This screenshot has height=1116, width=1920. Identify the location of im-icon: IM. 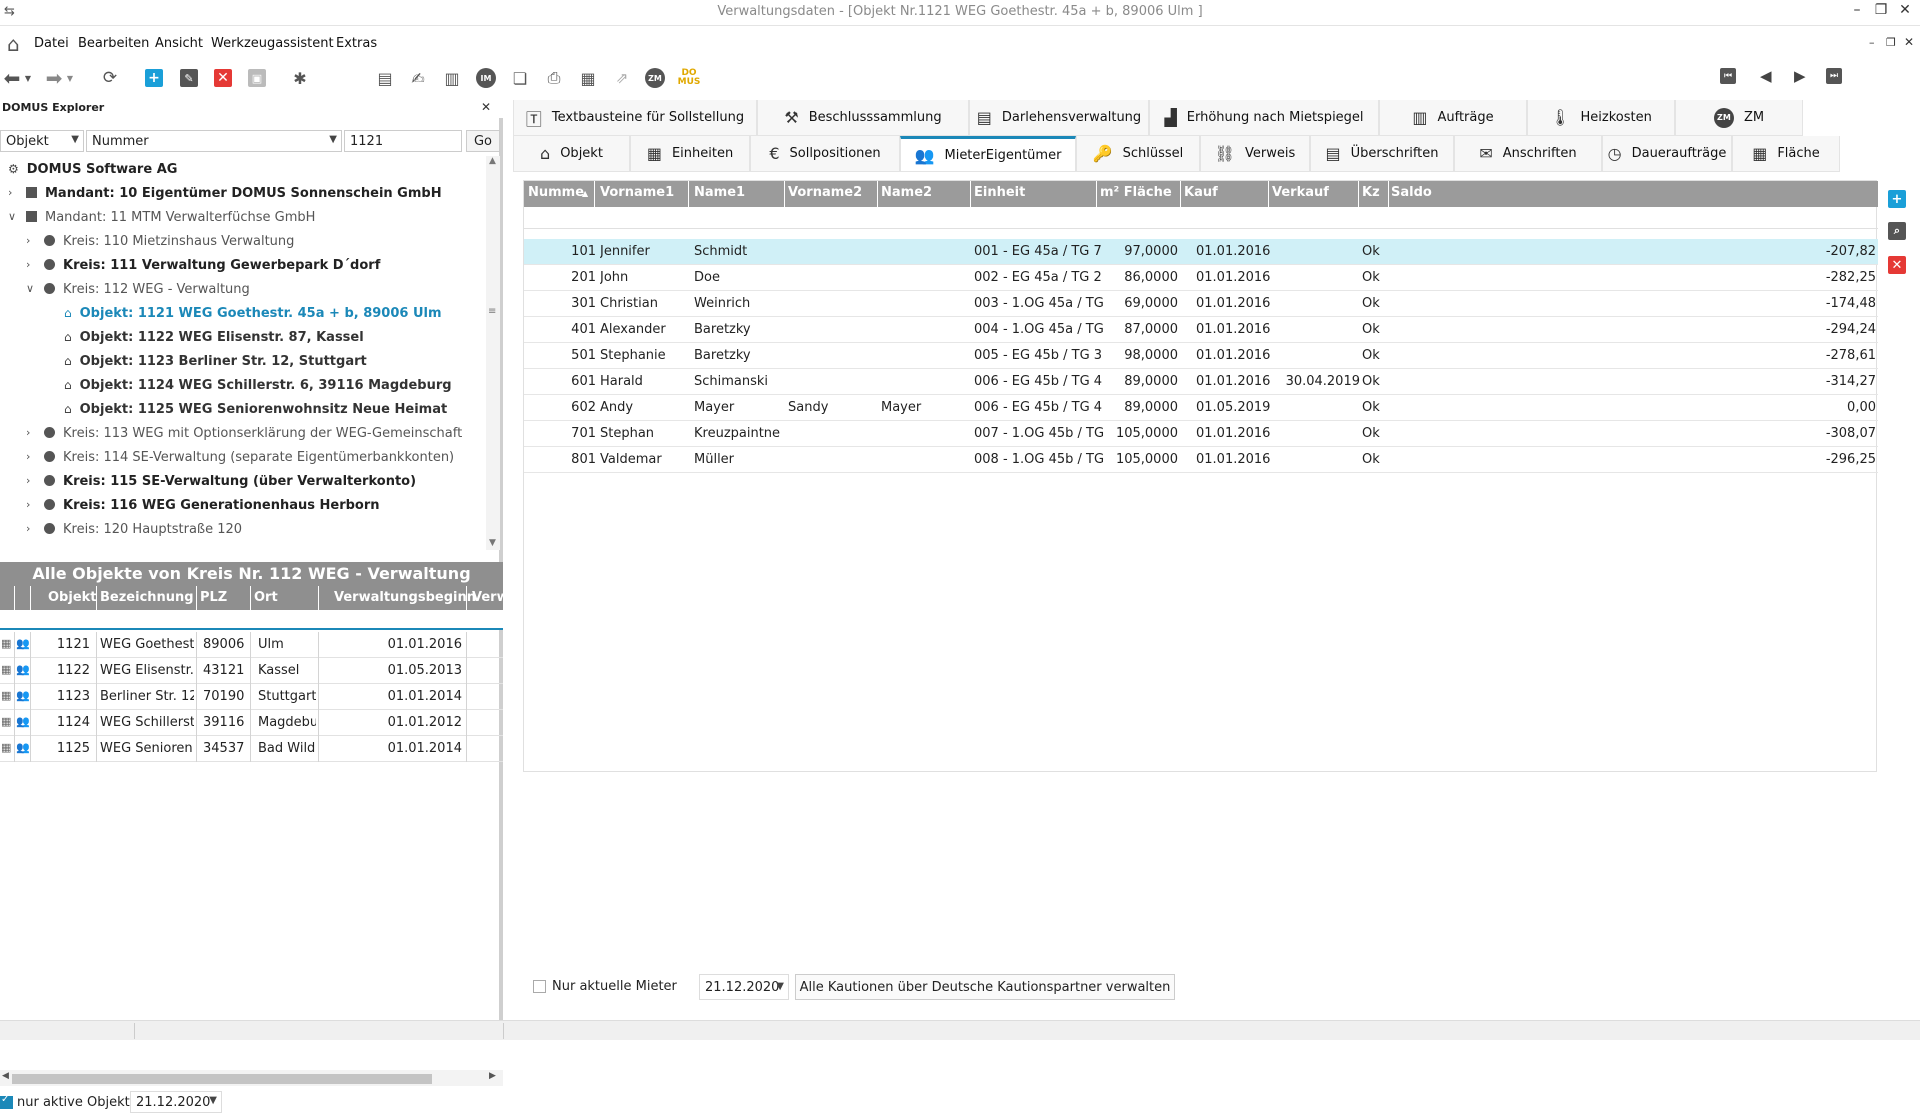
(486, 78).